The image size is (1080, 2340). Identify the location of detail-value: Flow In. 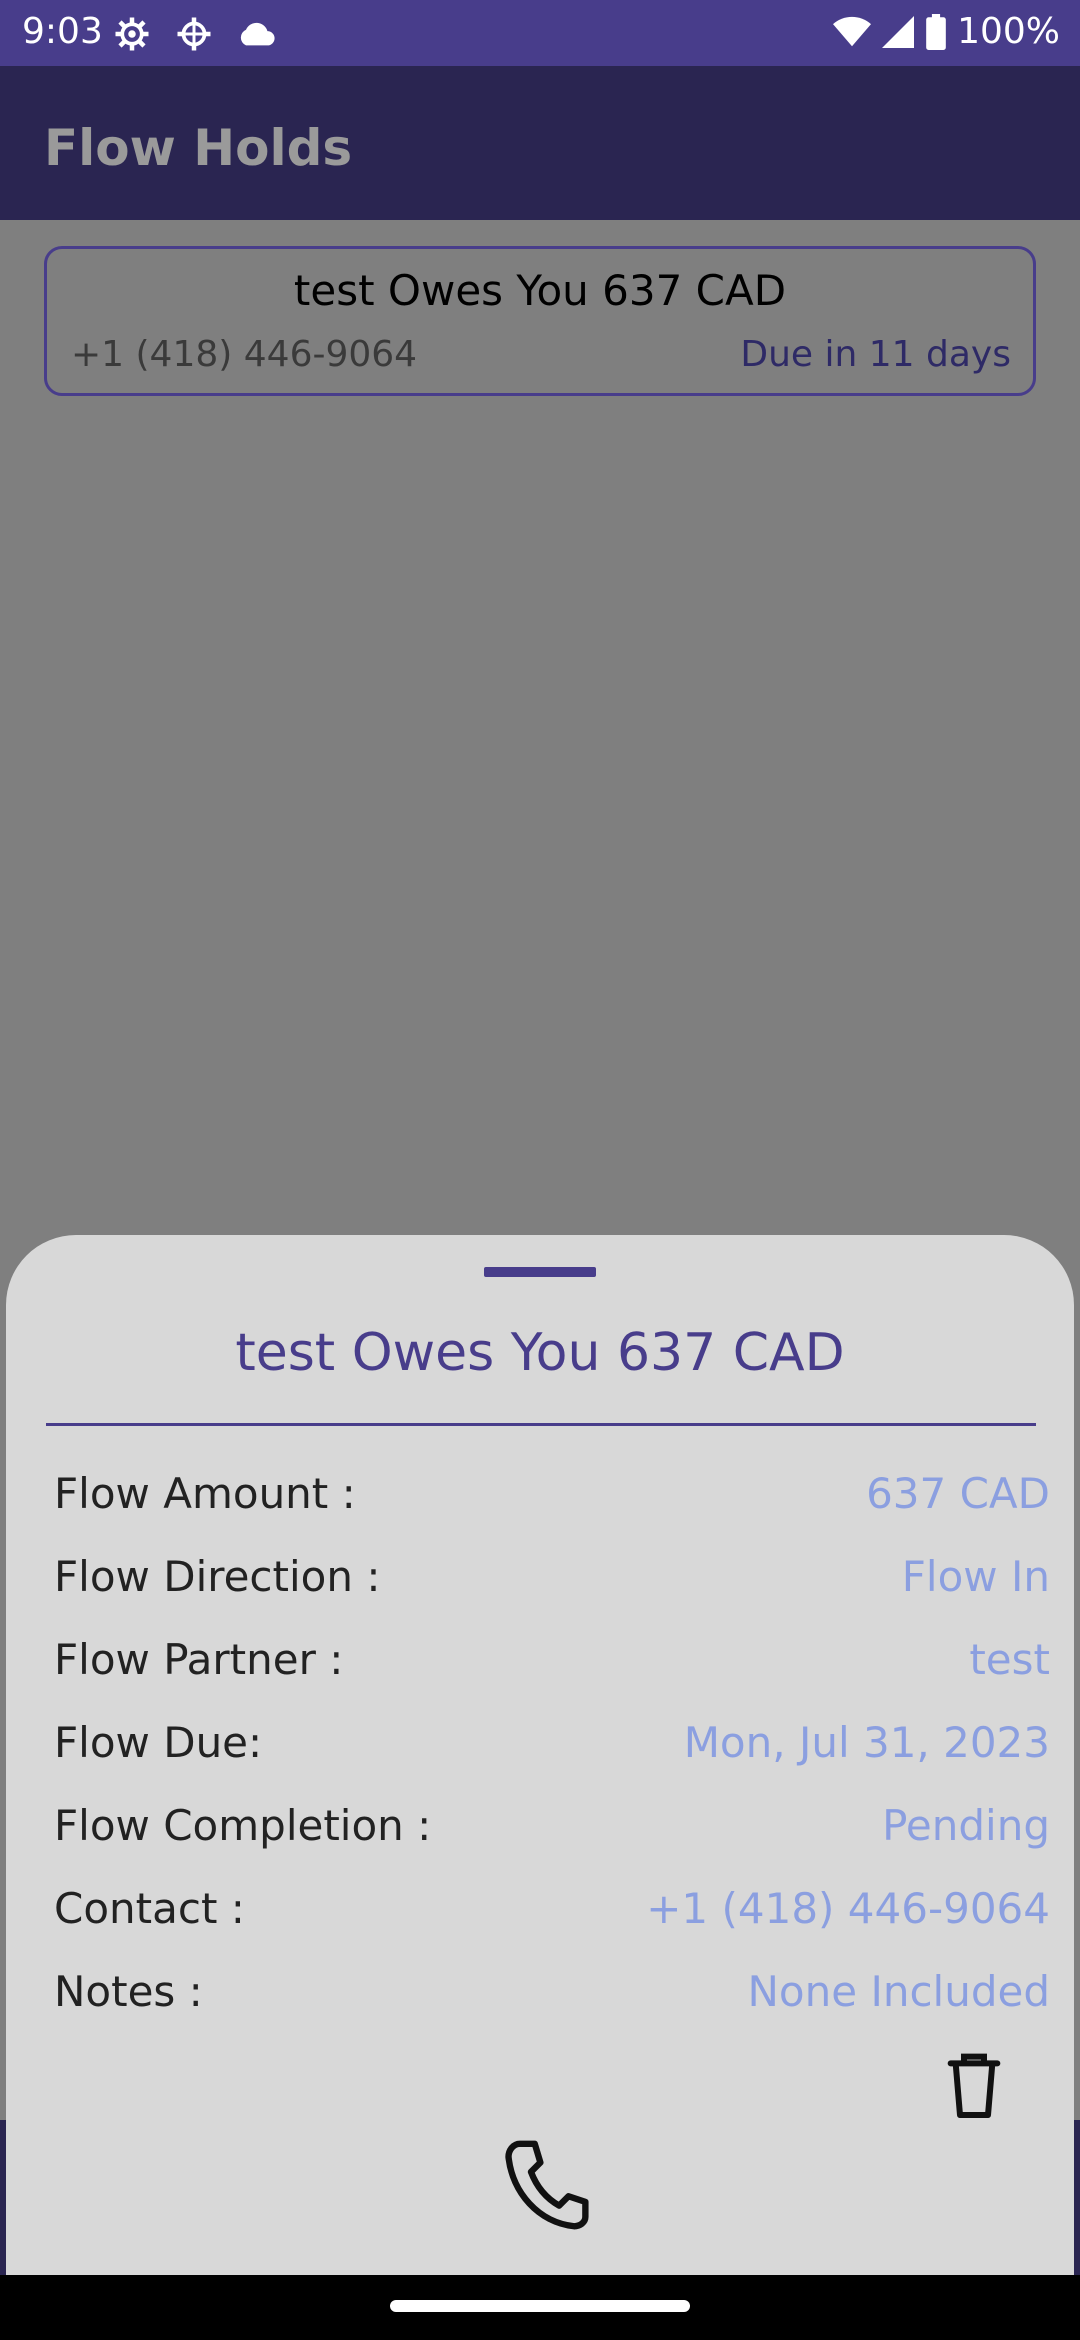
(975, 1576).